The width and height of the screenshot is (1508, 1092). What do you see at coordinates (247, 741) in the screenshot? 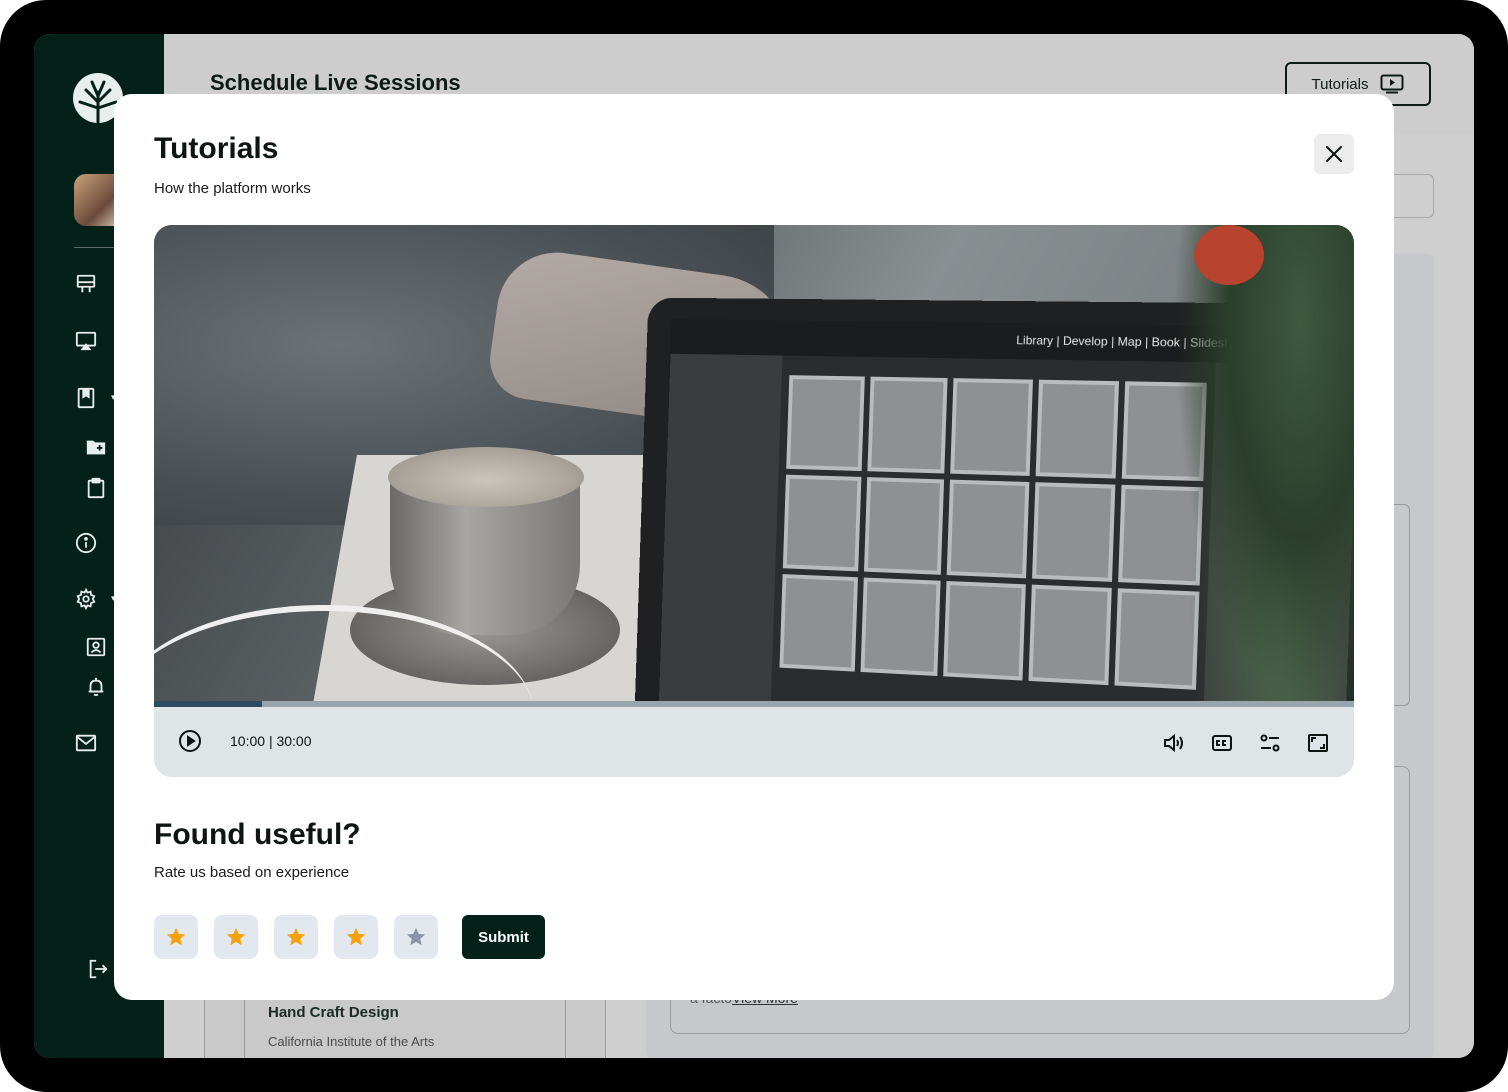
I see `video-current-time: 10:00` at bounding box center [247, 741].